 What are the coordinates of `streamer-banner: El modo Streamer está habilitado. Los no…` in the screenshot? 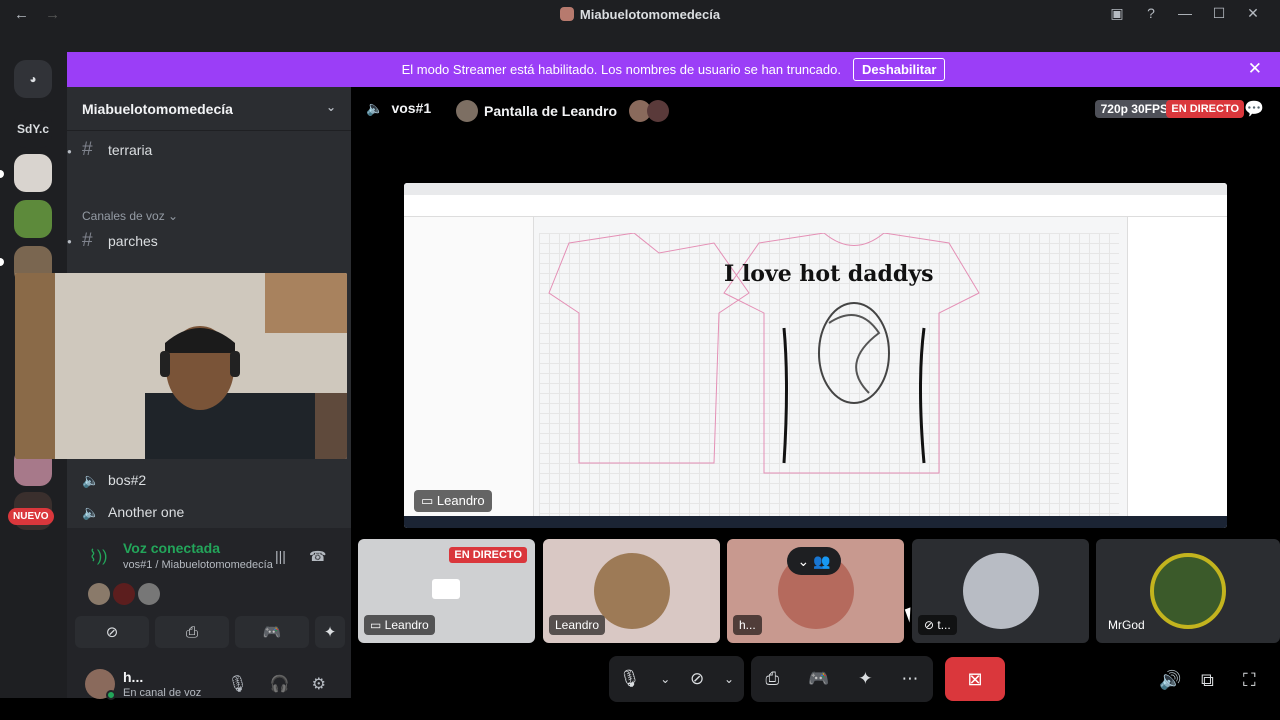 It's located at (673, 69).